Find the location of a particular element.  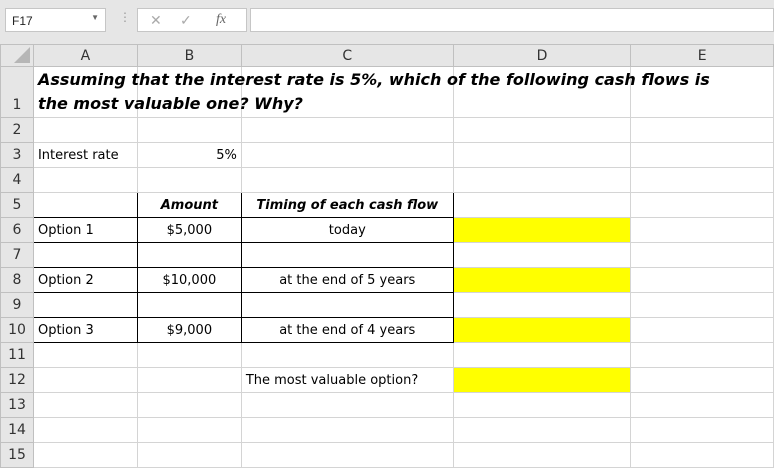

row-header-8: 8 is located at coordinates (17, 280).